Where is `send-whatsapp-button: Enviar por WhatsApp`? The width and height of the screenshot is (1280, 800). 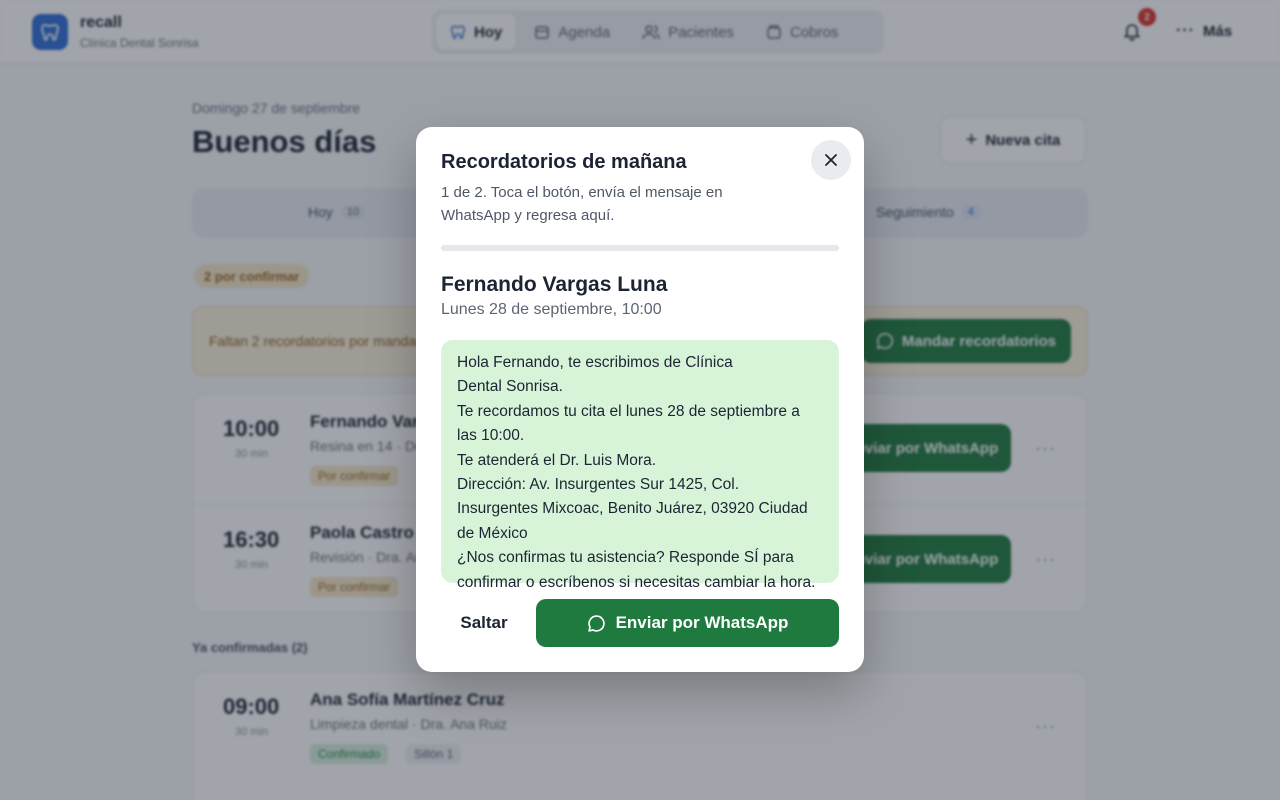
send-whatsapp-button: Enviar por WhatsApp is located at coordinates (687, 623).